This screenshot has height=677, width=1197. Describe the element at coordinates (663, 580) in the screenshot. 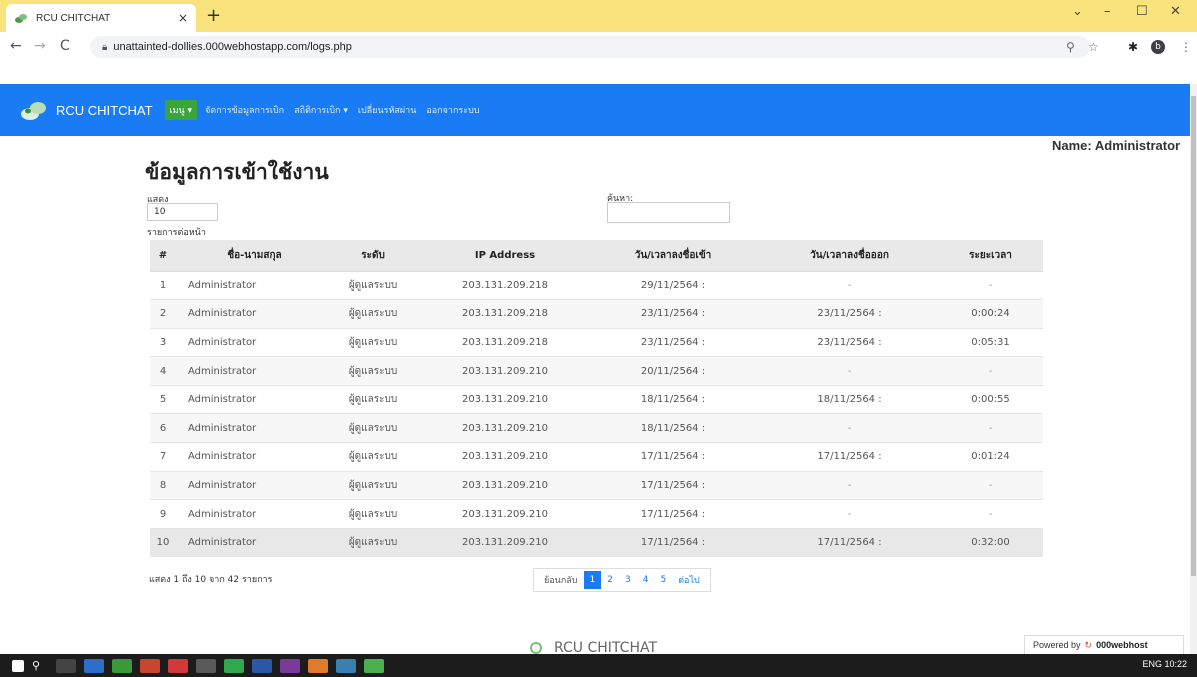

I see `pagination-page-5: 5` at that location.